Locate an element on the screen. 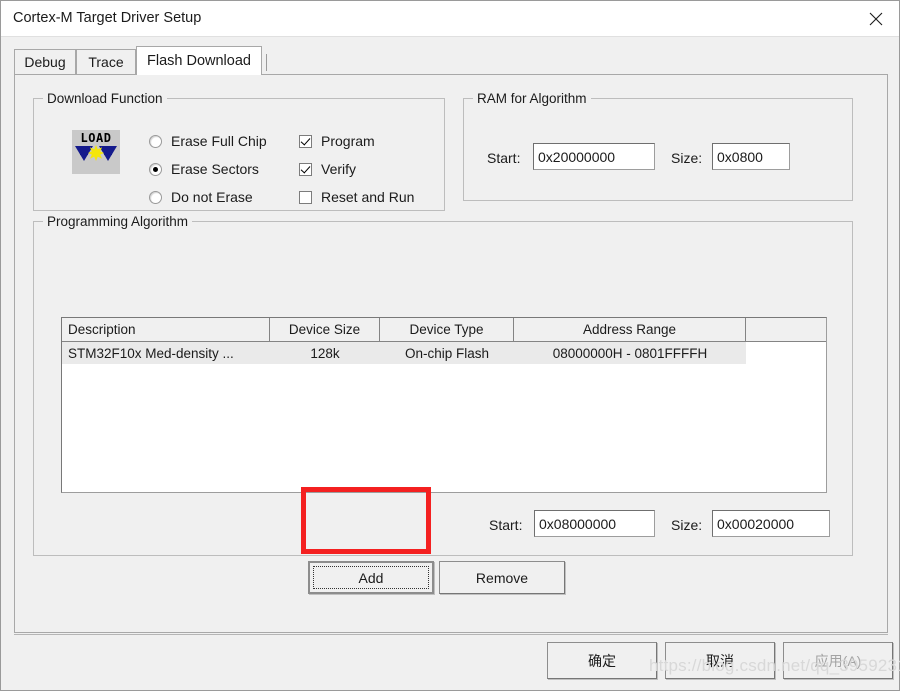 The width and height of the screenshot is (900, 691). tab-debug: Debug is located at coordinates (45, 61).